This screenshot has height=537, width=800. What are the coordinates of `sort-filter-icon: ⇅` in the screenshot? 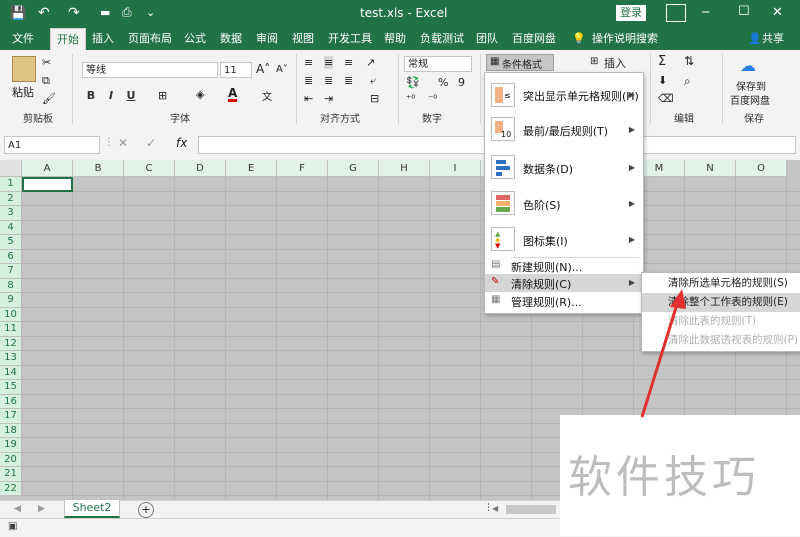 It's located at (689, 61).